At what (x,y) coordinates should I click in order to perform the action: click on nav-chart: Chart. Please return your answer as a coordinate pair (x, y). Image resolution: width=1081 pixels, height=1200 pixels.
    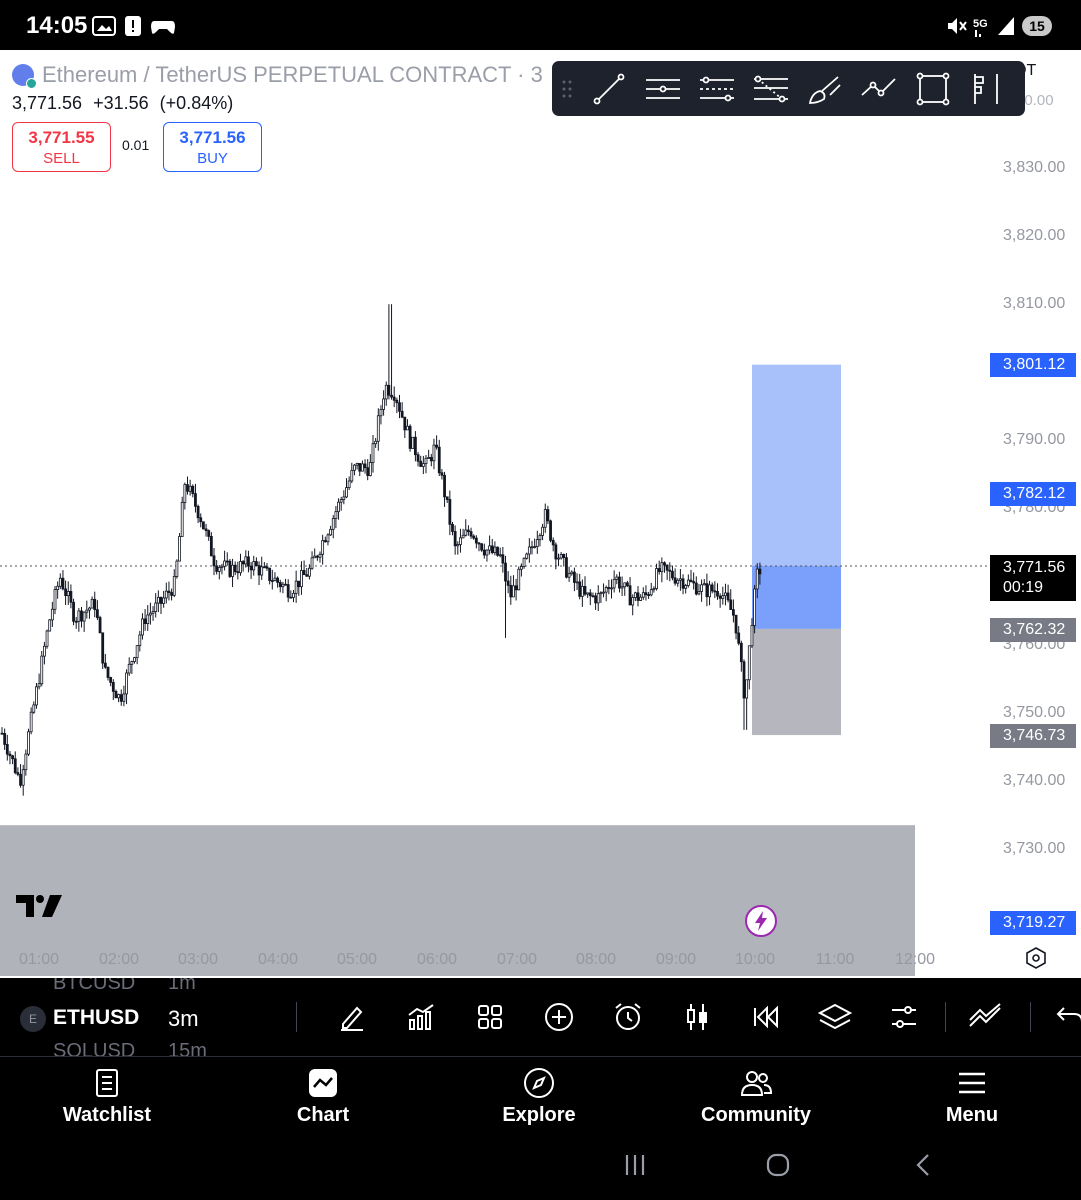
    Looking at the image, I should click on (323, 1100).